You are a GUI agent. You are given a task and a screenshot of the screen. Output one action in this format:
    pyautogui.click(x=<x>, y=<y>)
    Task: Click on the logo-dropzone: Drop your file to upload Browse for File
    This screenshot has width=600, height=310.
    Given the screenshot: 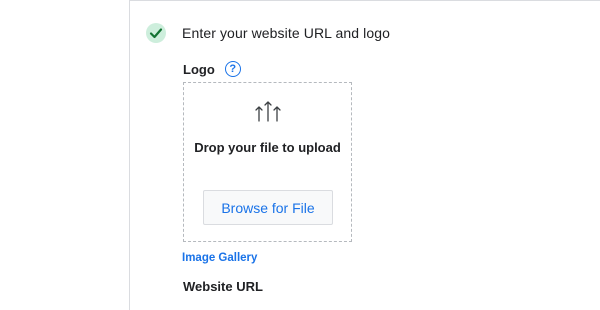 What is the action you would take?
    pyautogui.click(x=267, y=162)
    